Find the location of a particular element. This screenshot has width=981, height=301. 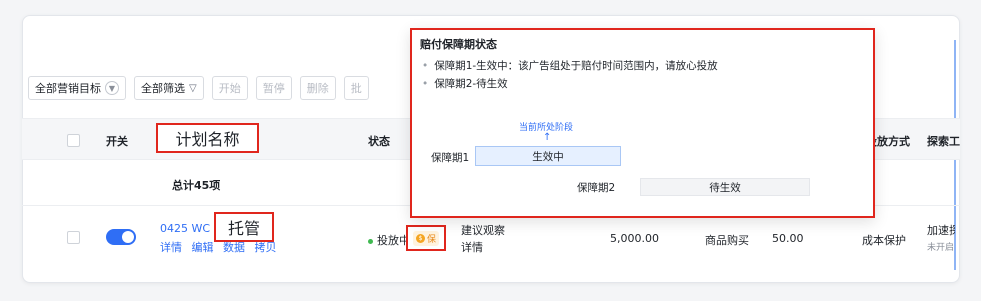

start-label: 开始 is located at coordinates (229, 88).